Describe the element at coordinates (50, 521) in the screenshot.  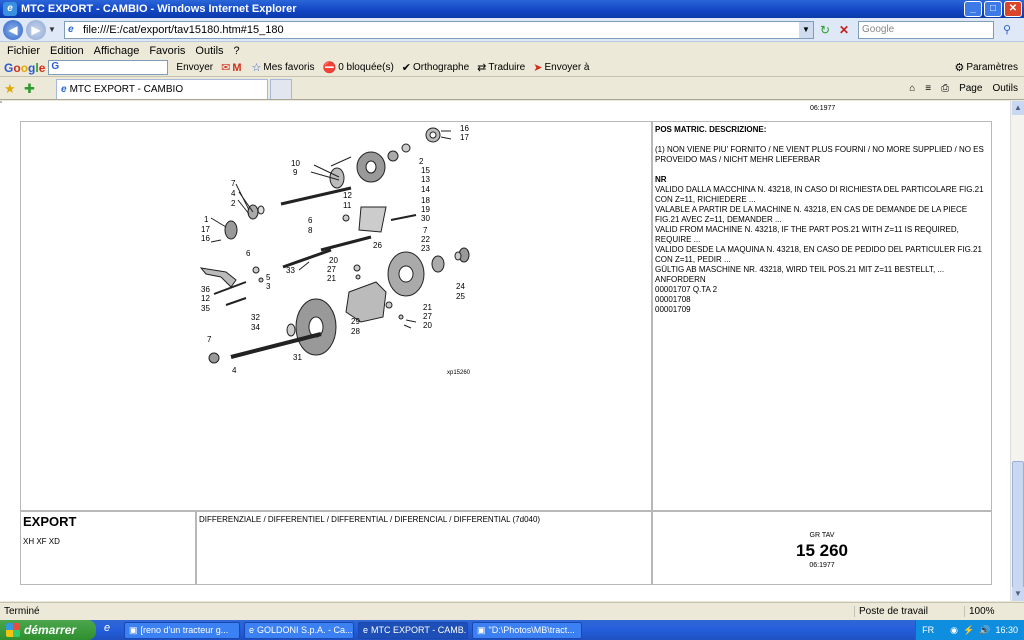
I see `export-title: EXPORT` at that location.